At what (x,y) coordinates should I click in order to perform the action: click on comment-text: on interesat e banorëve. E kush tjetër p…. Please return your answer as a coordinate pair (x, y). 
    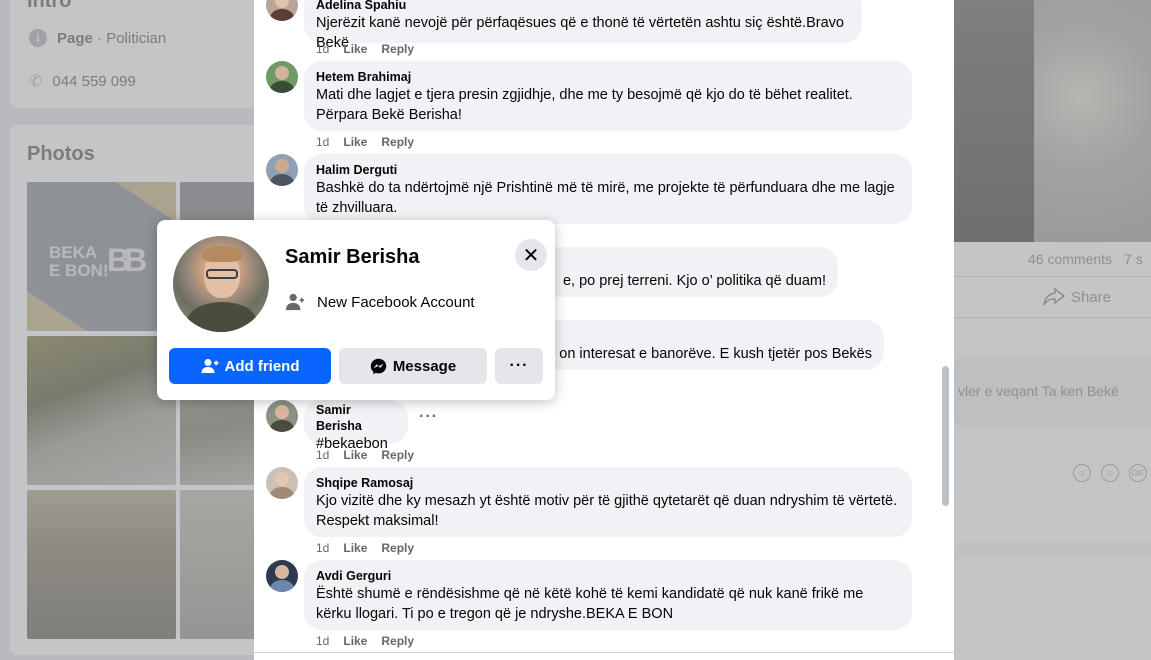
    Looking at the image, I should click on (715, 354).